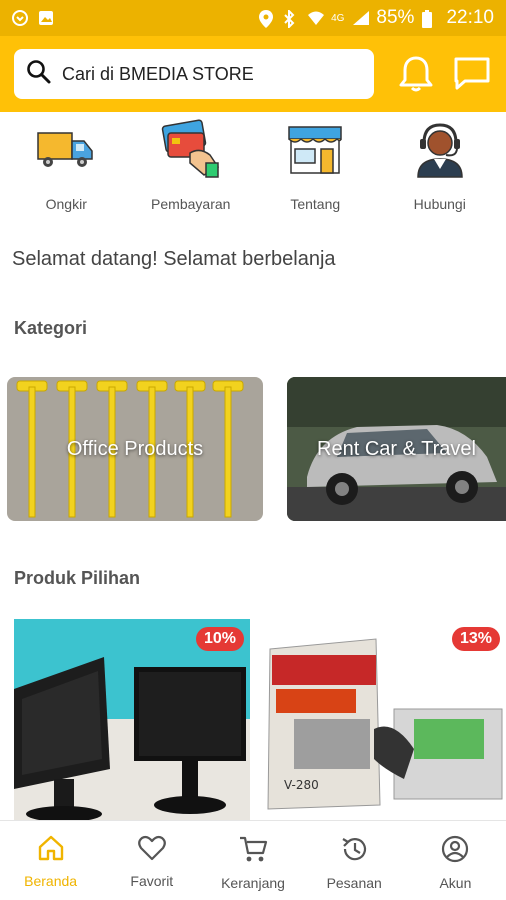 Image resolution: width=506 pixels, height=900 pixels. What do you see at coordinates (191, 204) in the screenshot?
I see `shortcut-label: Pembayaran` at bounding box center [191, 204].